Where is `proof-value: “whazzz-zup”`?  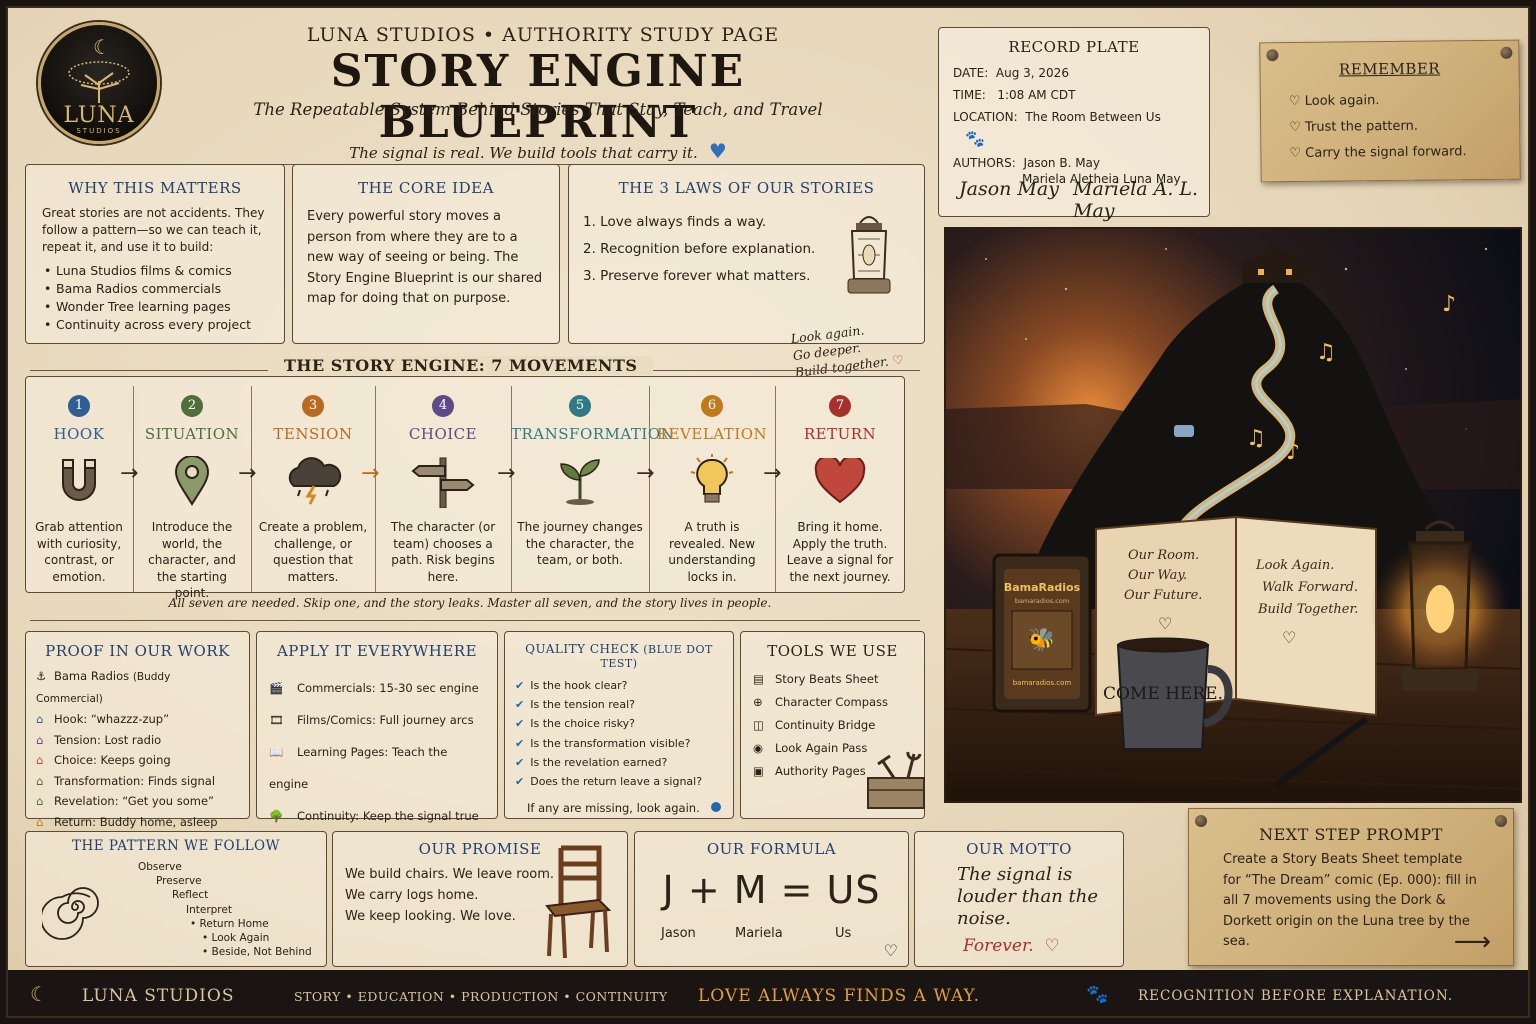
proof-value: “whazzz-zup” is located at coordinates (130, 719).